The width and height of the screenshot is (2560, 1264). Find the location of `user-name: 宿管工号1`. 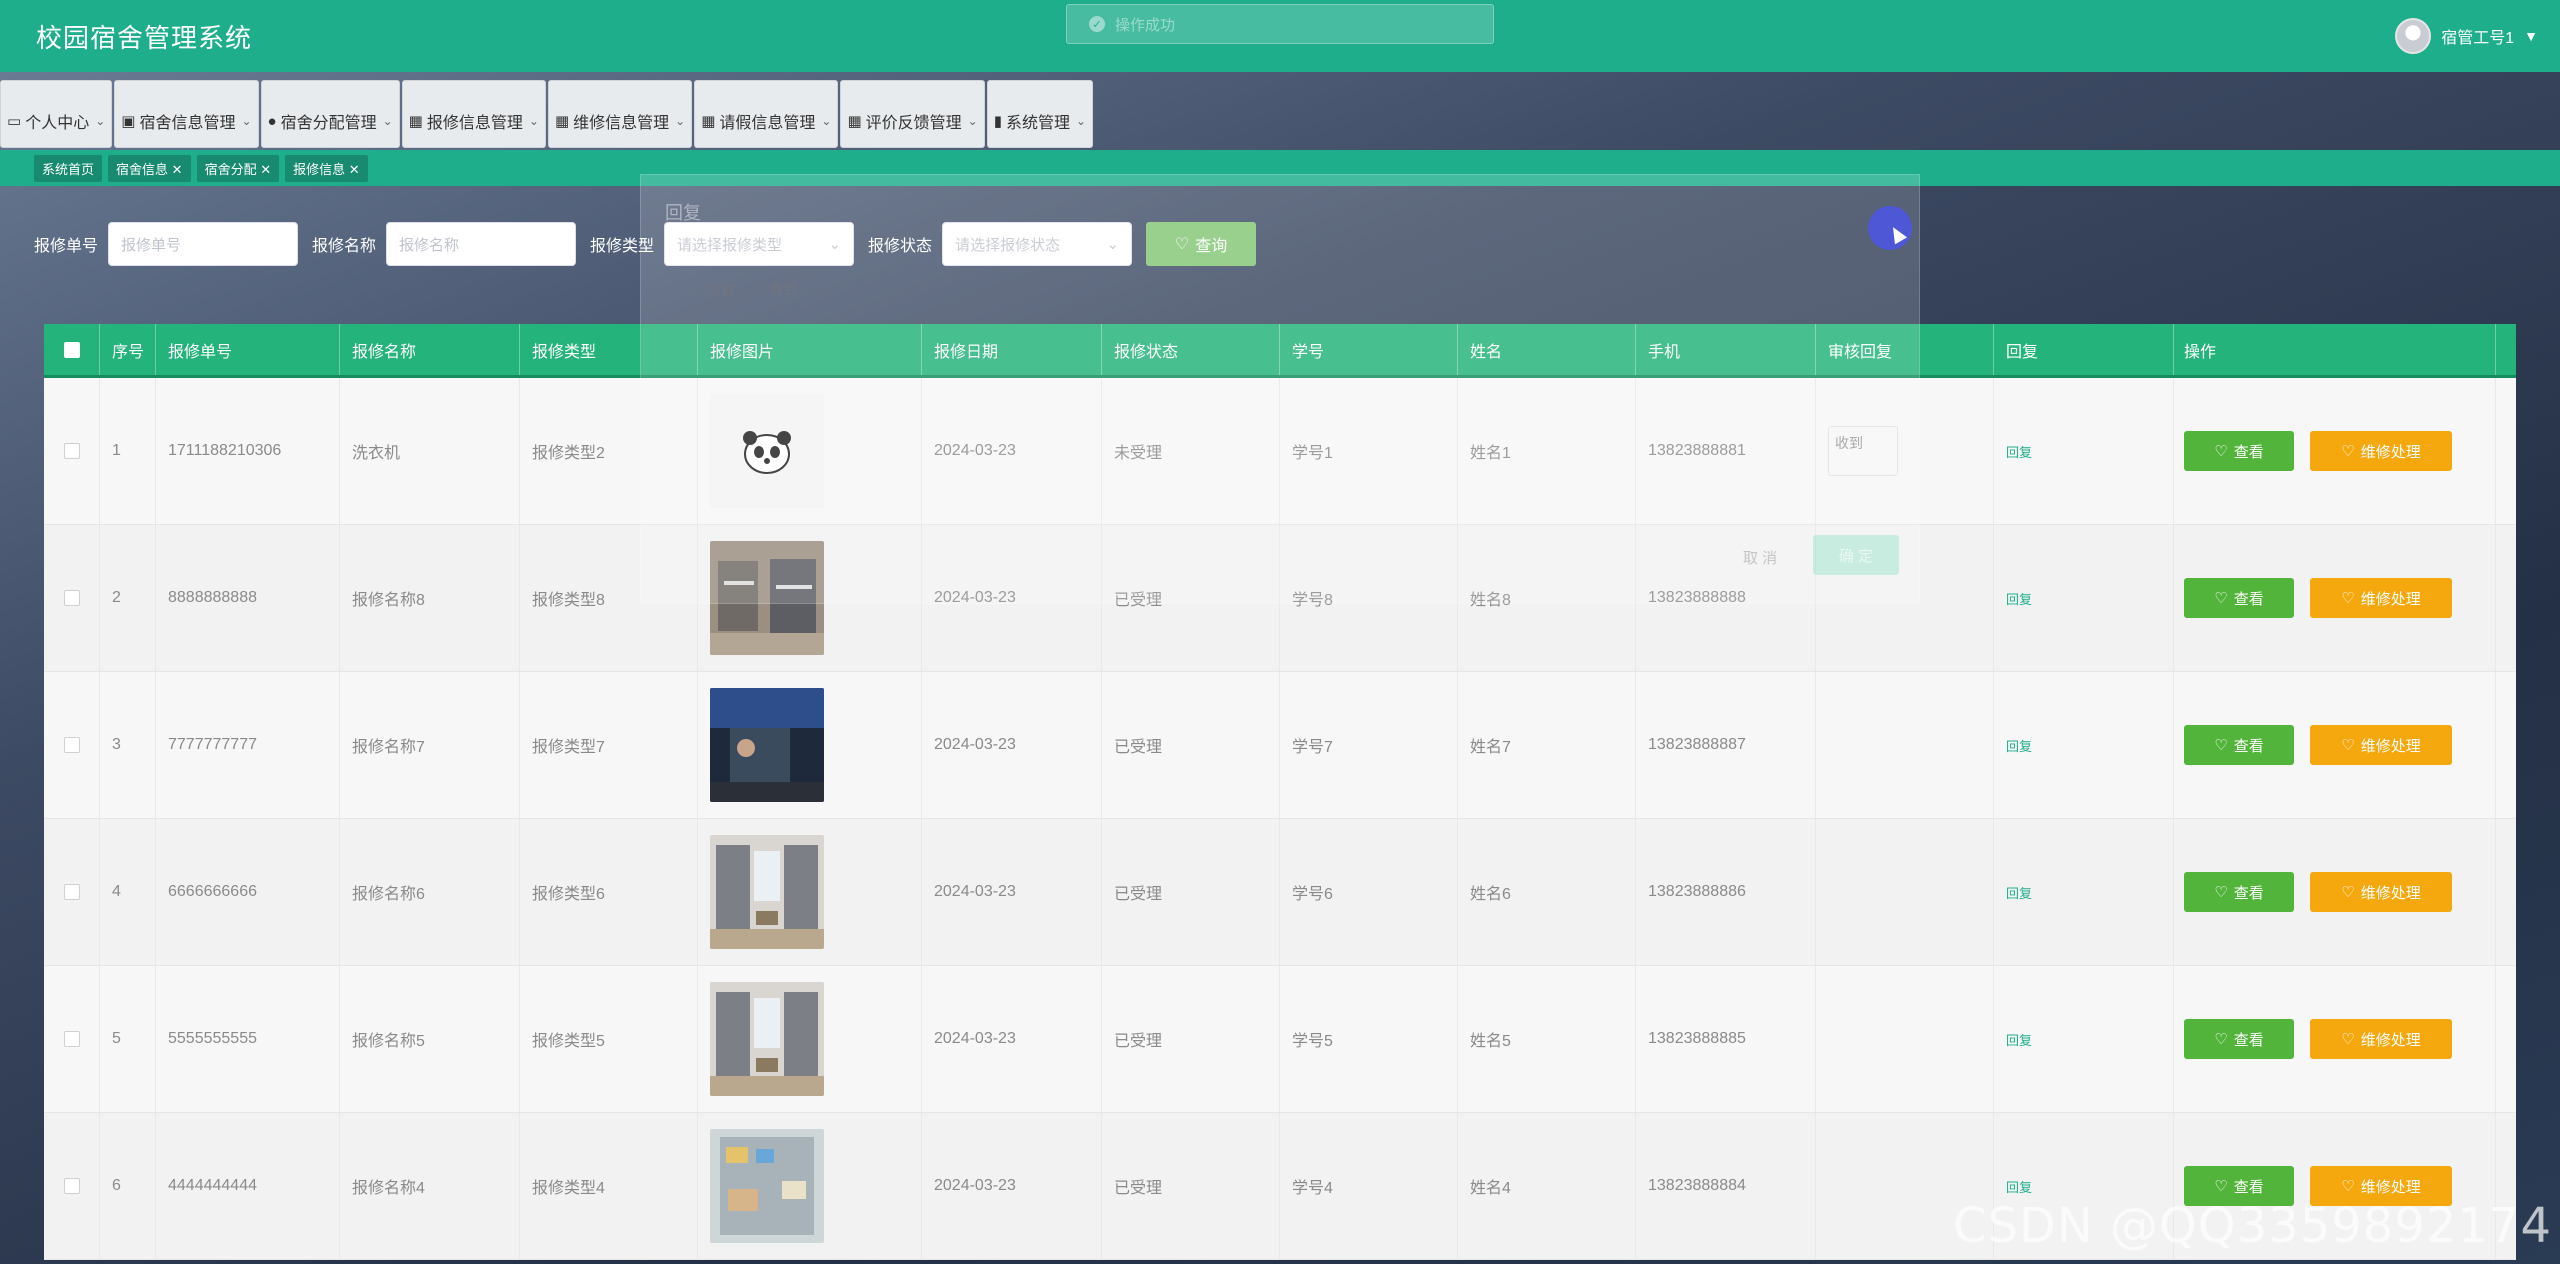

user-name: 宿管工号1 is located at coordinates (2477, 36).